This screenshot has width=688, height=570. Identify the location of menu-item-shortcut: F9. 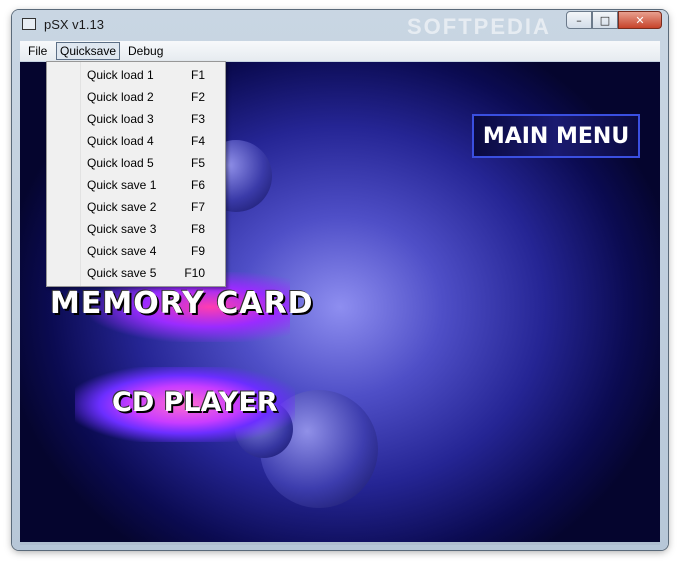
(197, 251).